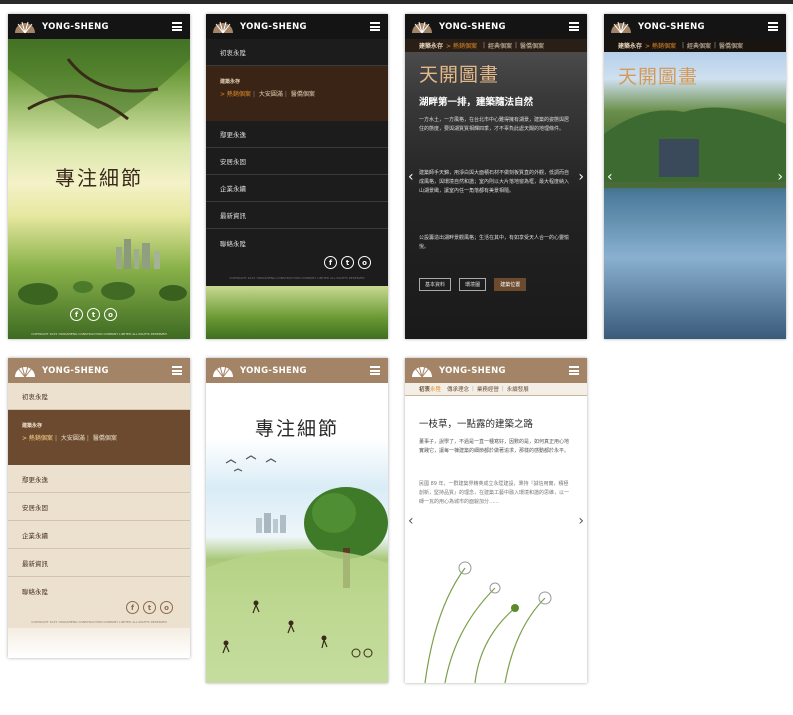 Image resolution: width=793 pixels, height=715 pixels. Describe the element at coordinates (435, 284) in the screenshot. I see `basic-info-button: 基本資料` at that location.